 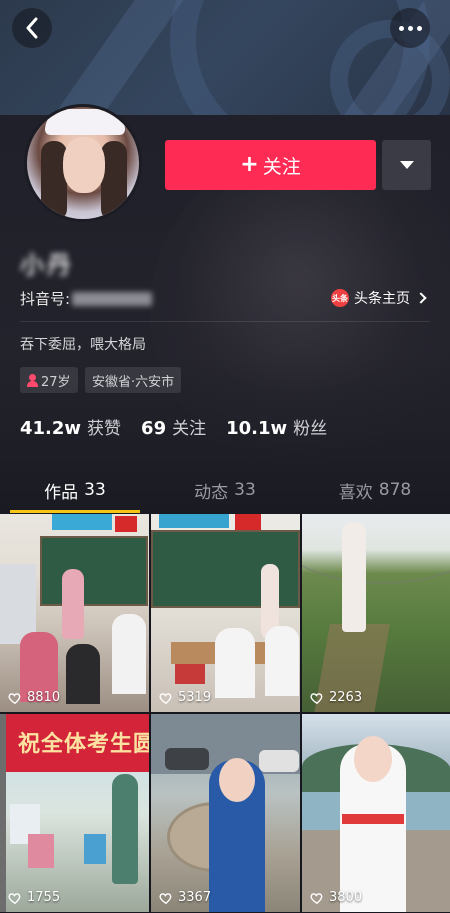 I want to click on stat-likes: 41.2w 获赞, so click(x=70, y=426).